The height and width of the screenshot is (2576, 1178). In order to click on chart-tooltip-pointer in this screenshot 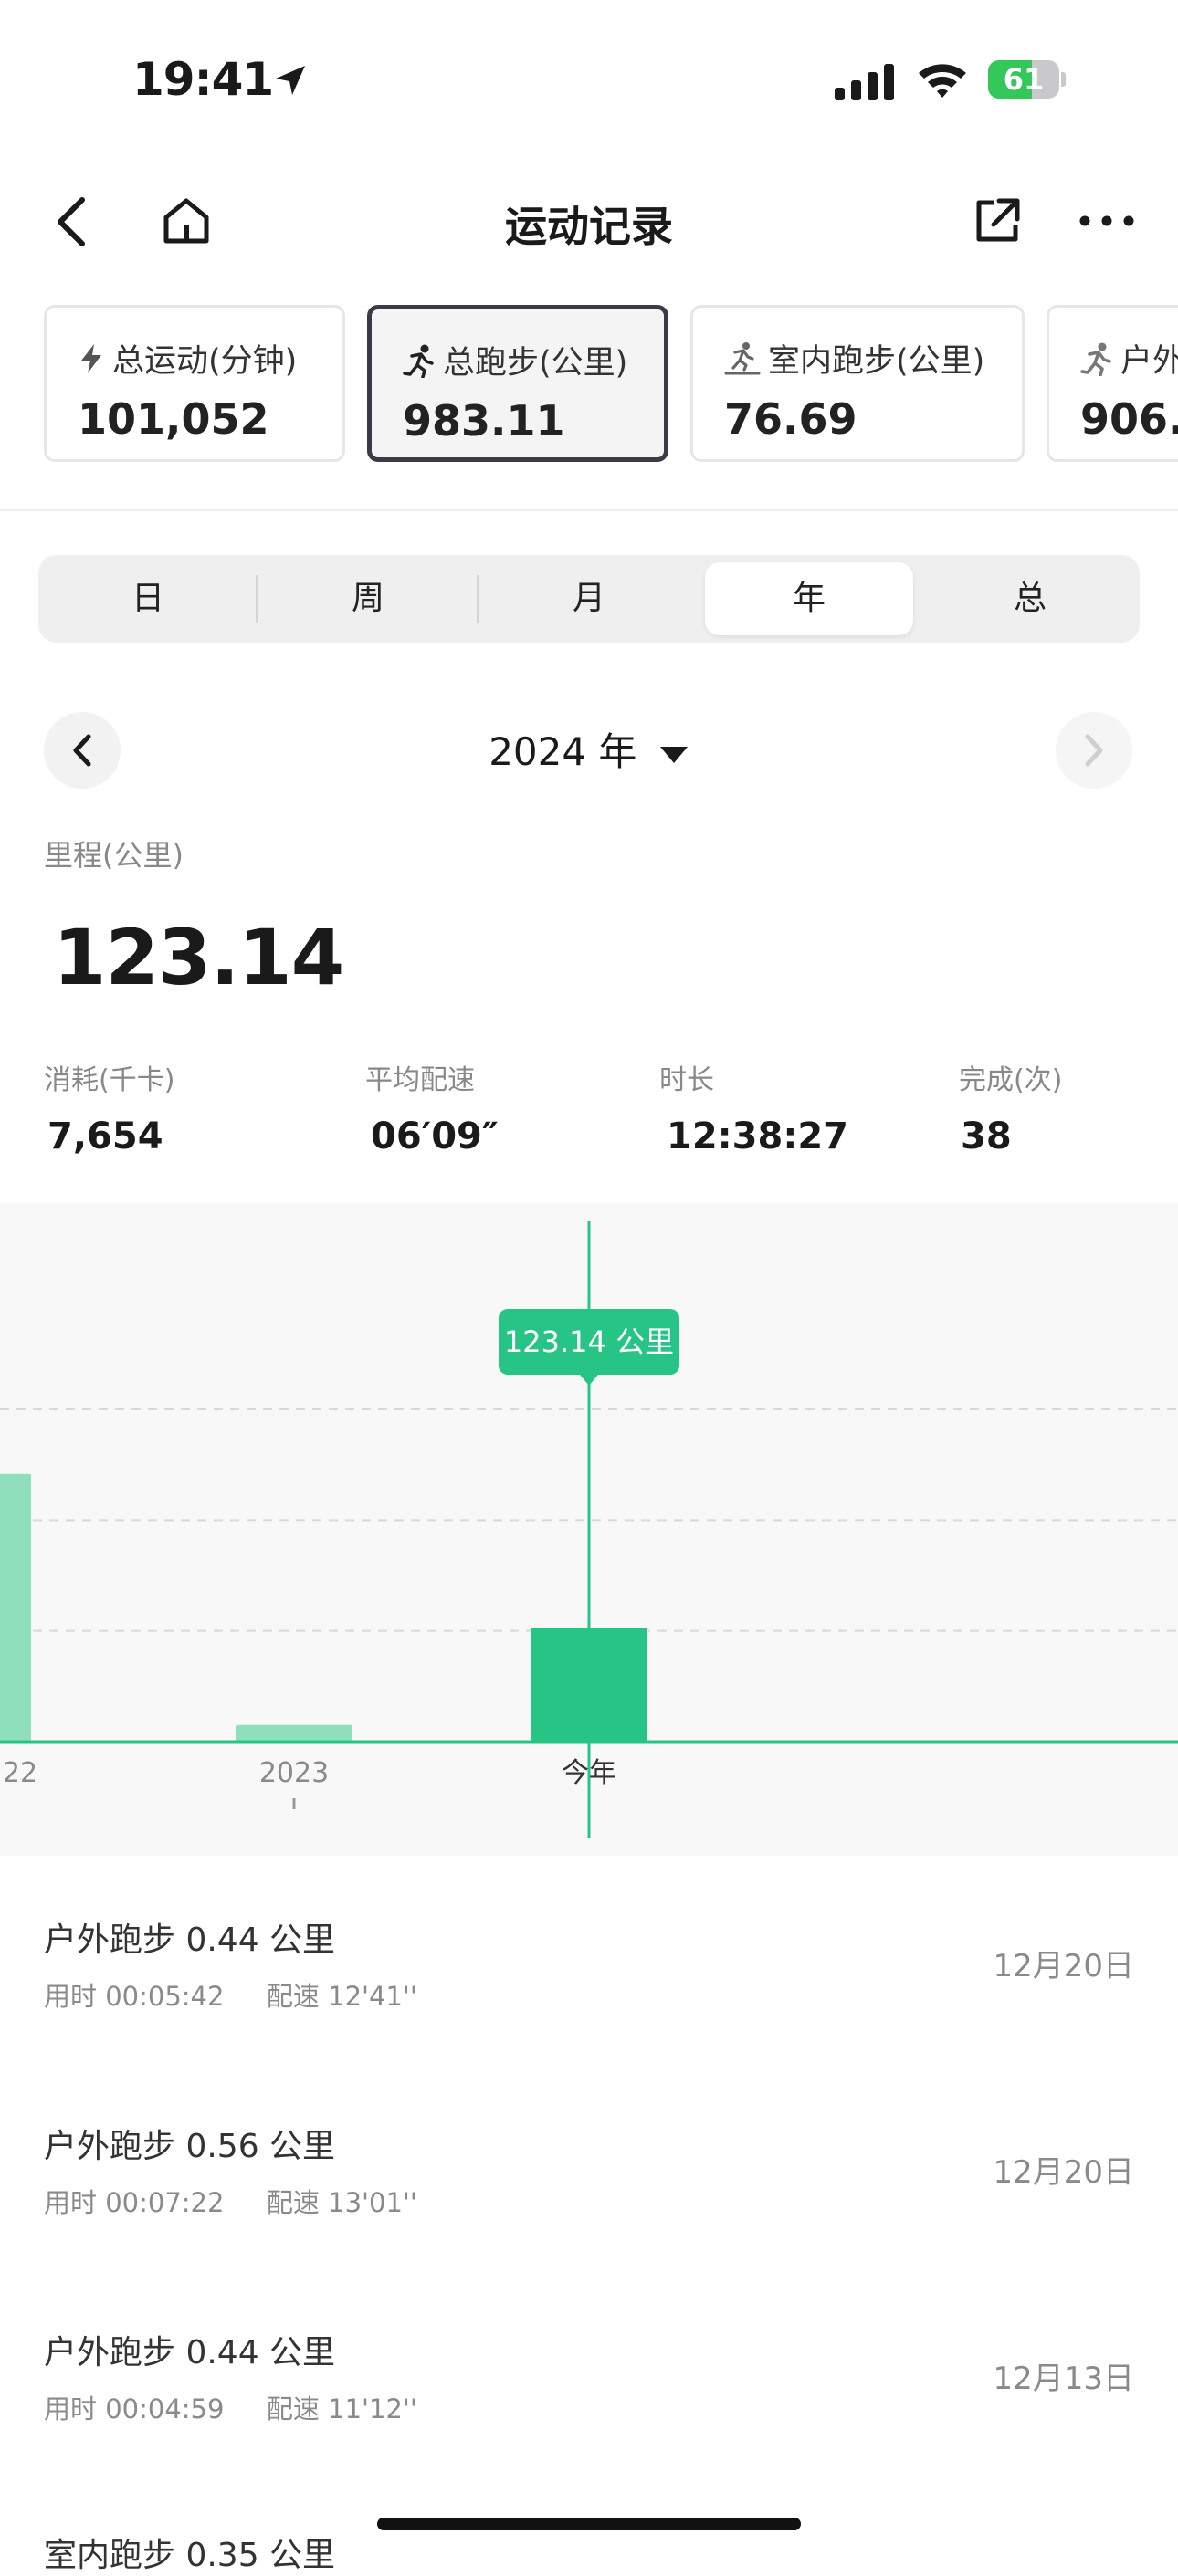, I will do `click(589, 1380)`.